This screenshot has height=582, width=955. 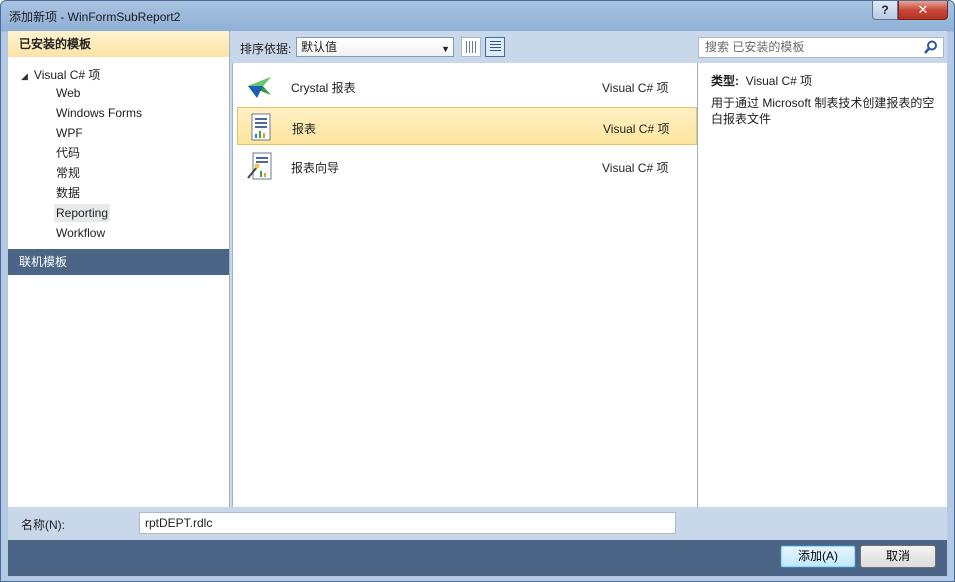 I want to click on sort-dropdown: 默认值 ▼, so click(x=375, y=47).